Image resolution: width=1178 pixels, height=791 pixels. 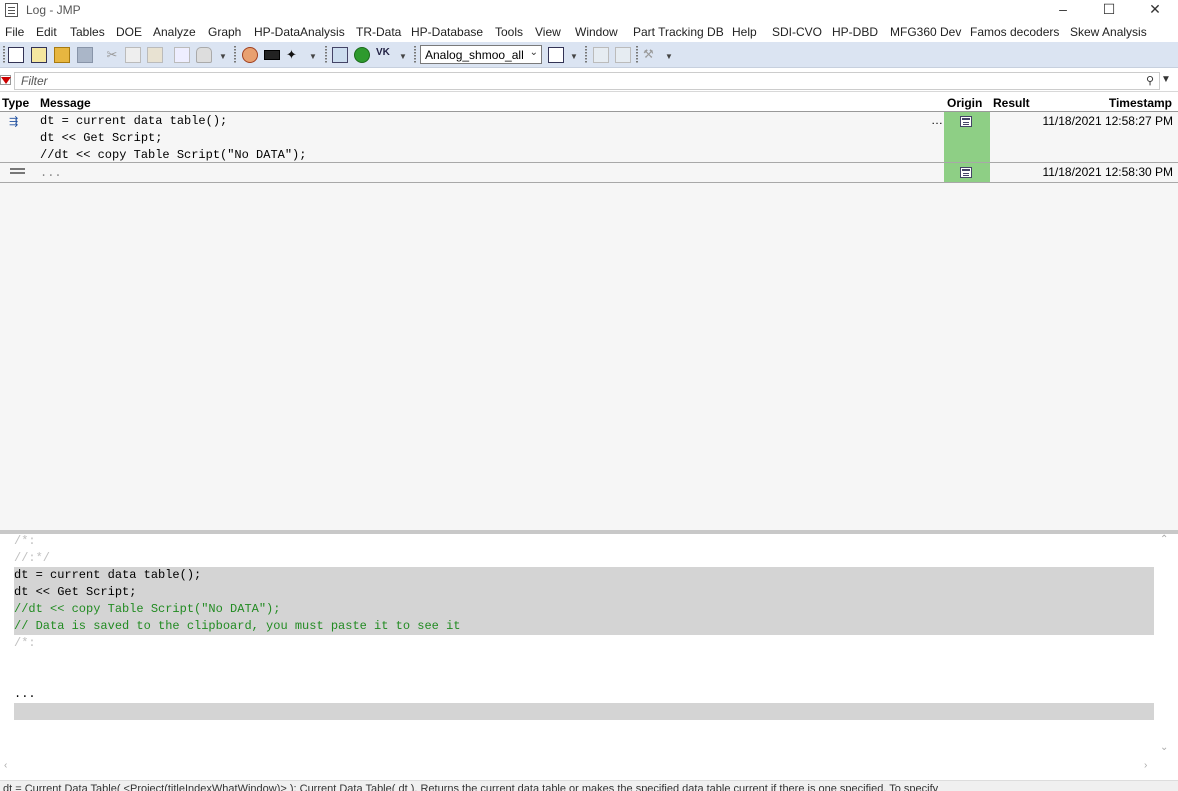 What do you see at coordinates (589, 103) in the screenshot?
I see `log-header: Type Message Origin Result Timestamp` at bounding box center [589, 103].